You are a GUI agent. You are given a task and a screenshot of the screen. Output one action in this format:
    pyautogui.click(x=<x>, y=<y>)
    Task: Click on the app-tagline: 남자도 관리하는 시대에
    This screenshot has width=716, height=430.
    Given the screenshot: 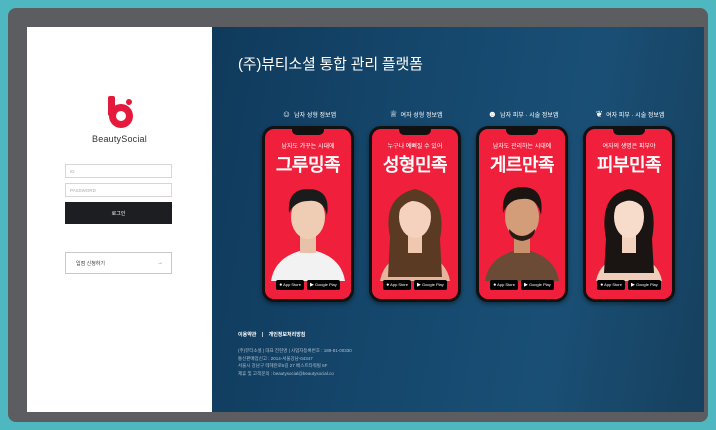 What is the action you would take?
    pyautogui.click(x=522, y=147)
    